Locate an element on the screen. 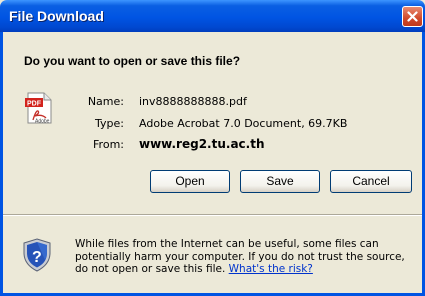 This screenshot has width=425, height=296. type-label: Type: is located at coordinates (109, 123).